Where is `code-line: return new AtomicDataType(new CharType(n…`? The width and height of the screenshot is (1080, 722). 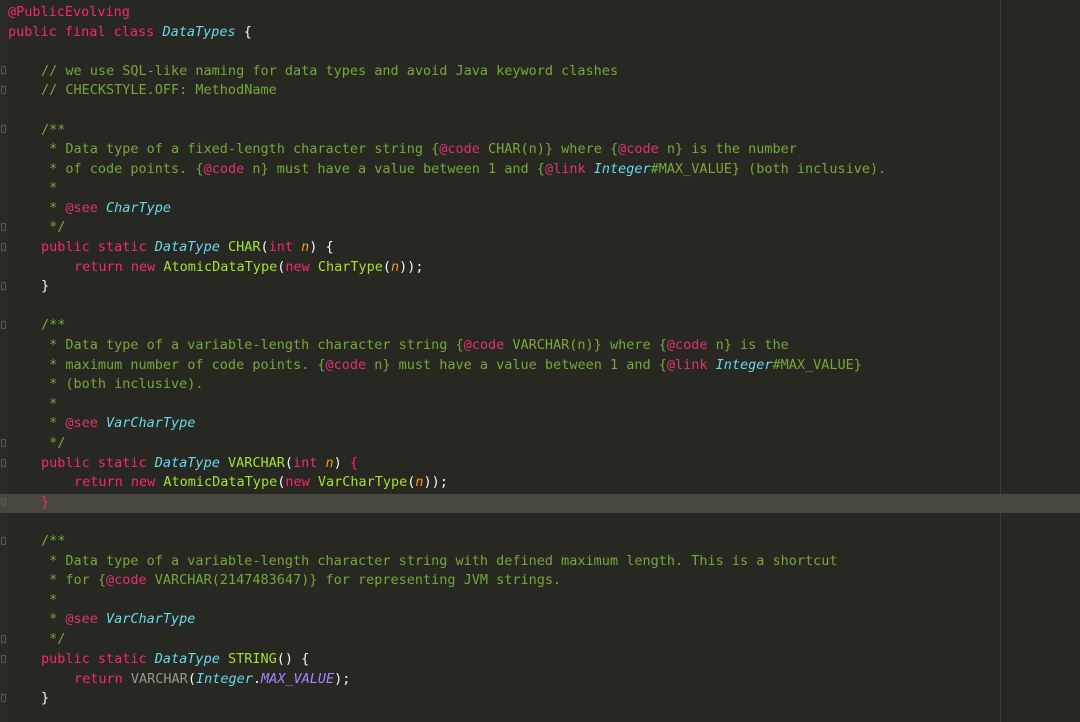
code-line: return new AtomicDataType(new CharType(n… is located at coordinates (249, 267).